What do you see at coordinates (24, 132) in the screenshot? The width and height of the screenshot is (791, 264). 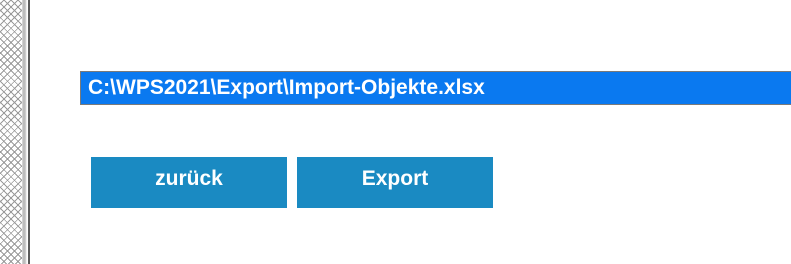 I see `border-divider` at bounding box center [24, 132].